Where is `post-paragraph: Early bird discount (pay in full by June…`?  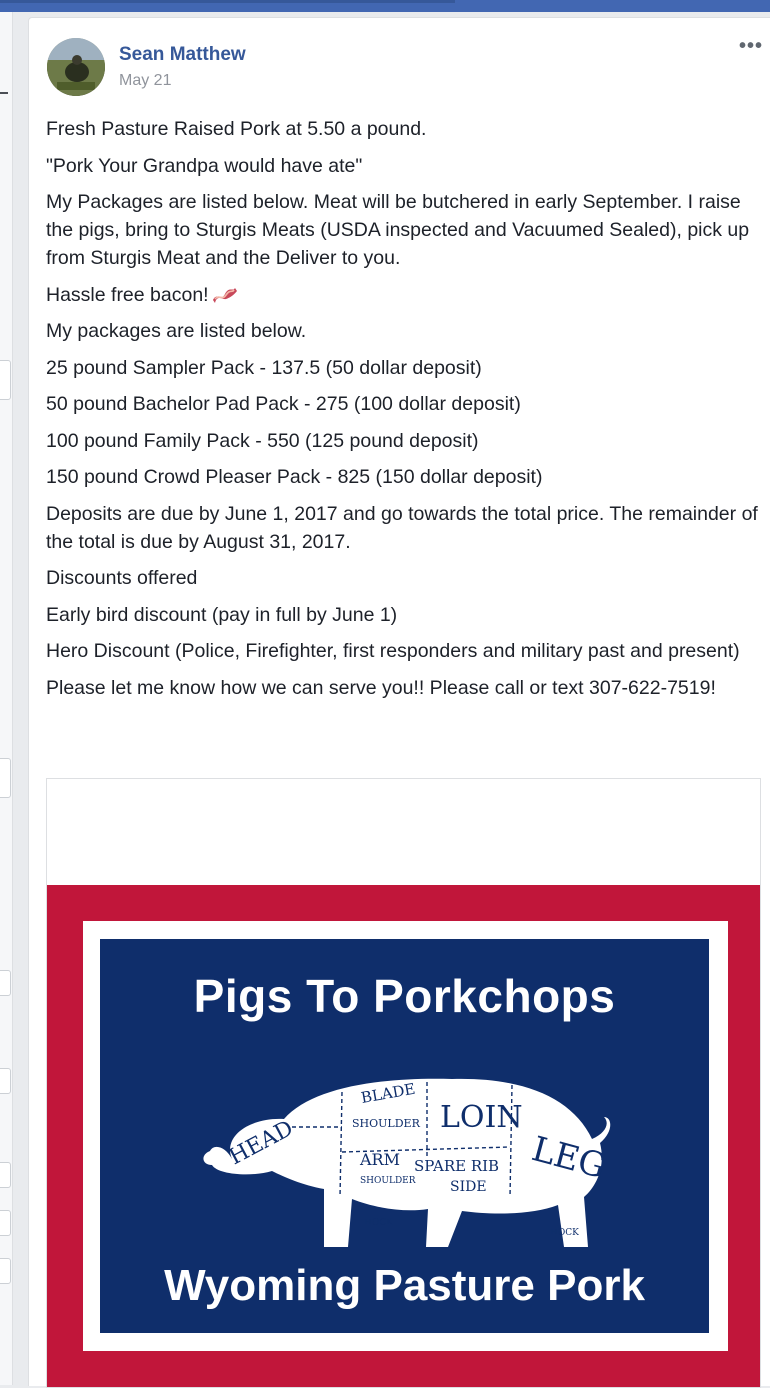 post-paragraph: Early bird discount (pay in full by June… is located at coordinates (222, 614).